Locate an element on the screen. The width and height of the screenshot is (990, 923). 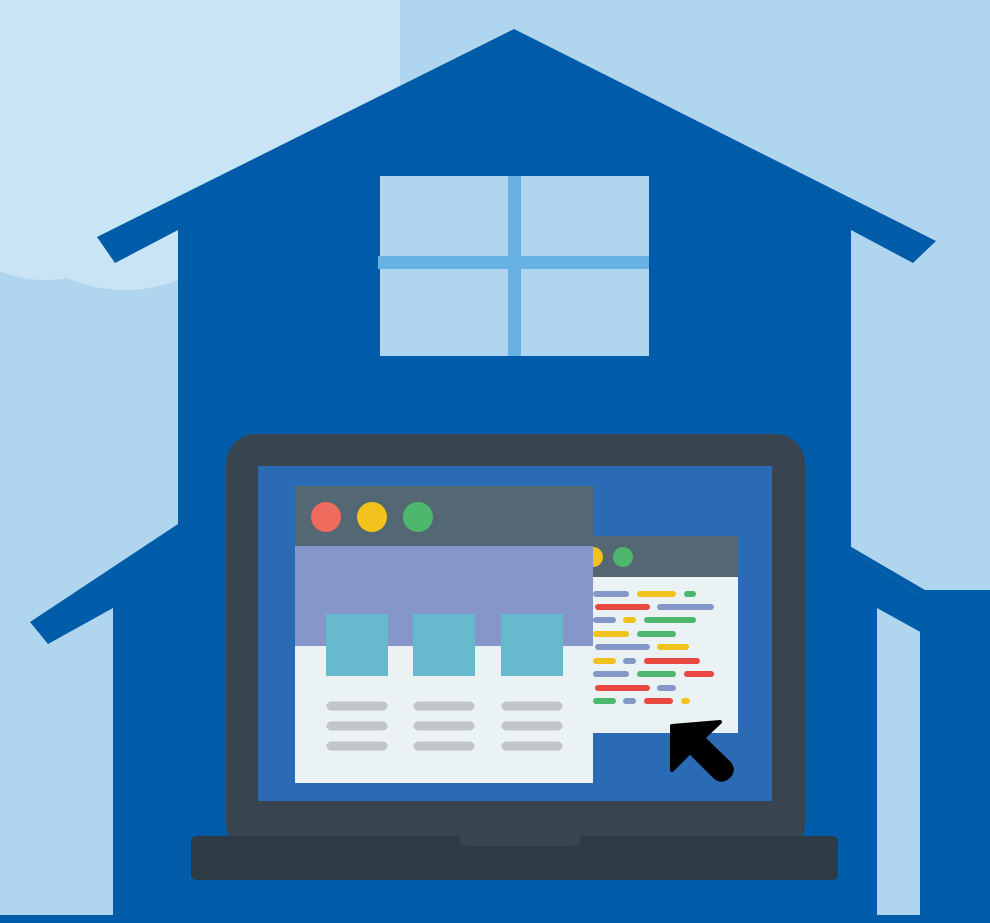
code-editor-icon is located at coordinates (656, 634).